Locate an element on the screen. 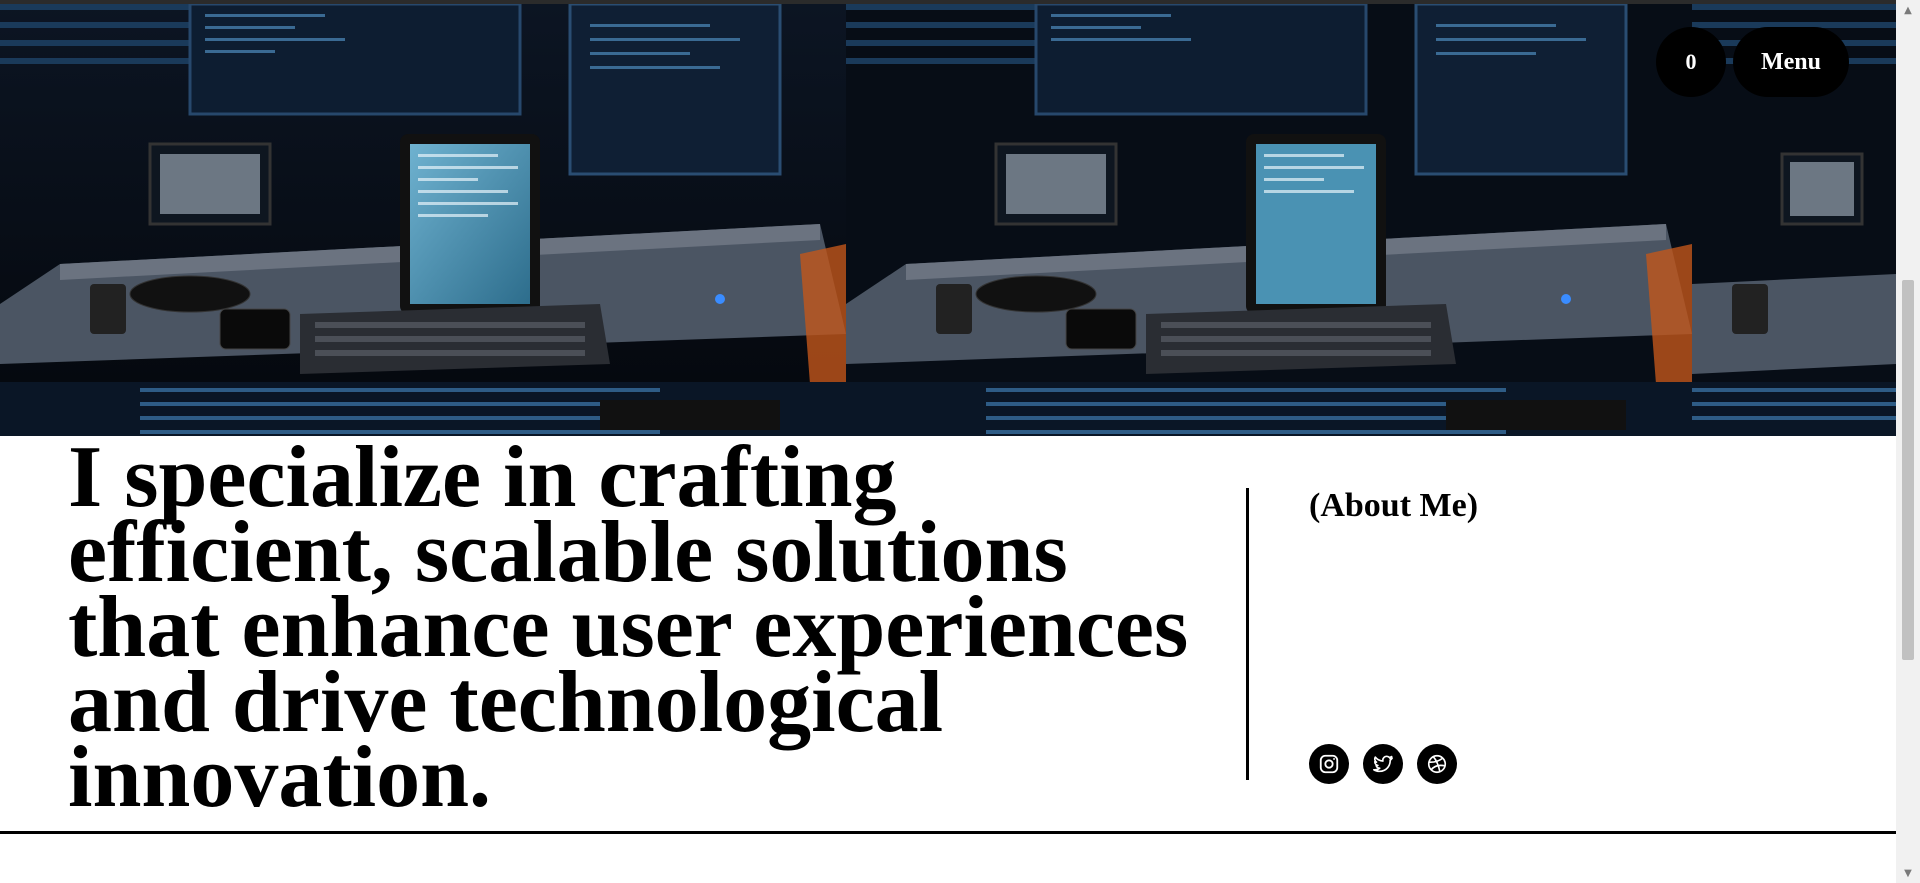 The image size is (1920, 883). section-label: (About Me) is located at coordinates (1394, 505).